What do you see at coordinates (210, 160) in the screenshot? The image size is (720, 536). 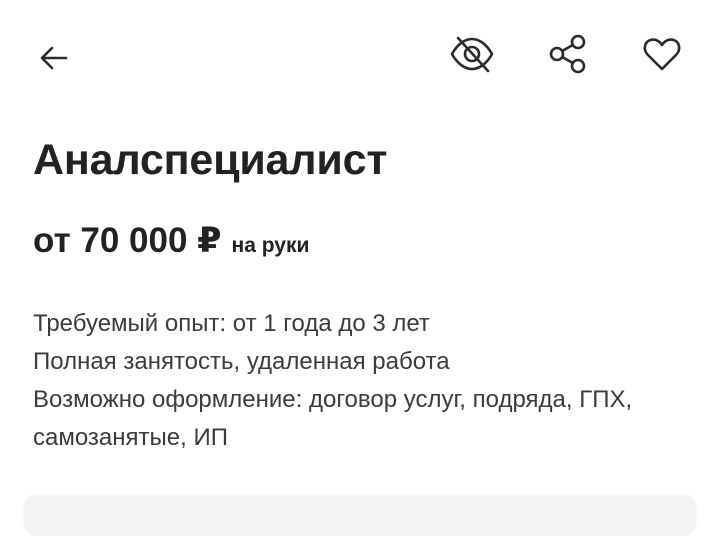 I see `vacancy-title: Аналспециалист` at bounding box center [210, 160].